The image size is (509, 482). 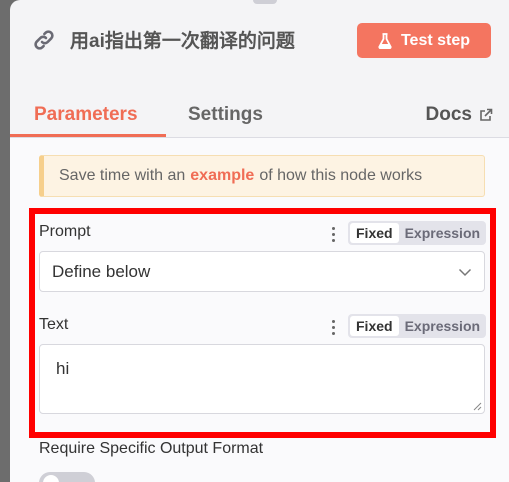 I want to click on tab-parameters: Parameters, so click(x=86, y=115).